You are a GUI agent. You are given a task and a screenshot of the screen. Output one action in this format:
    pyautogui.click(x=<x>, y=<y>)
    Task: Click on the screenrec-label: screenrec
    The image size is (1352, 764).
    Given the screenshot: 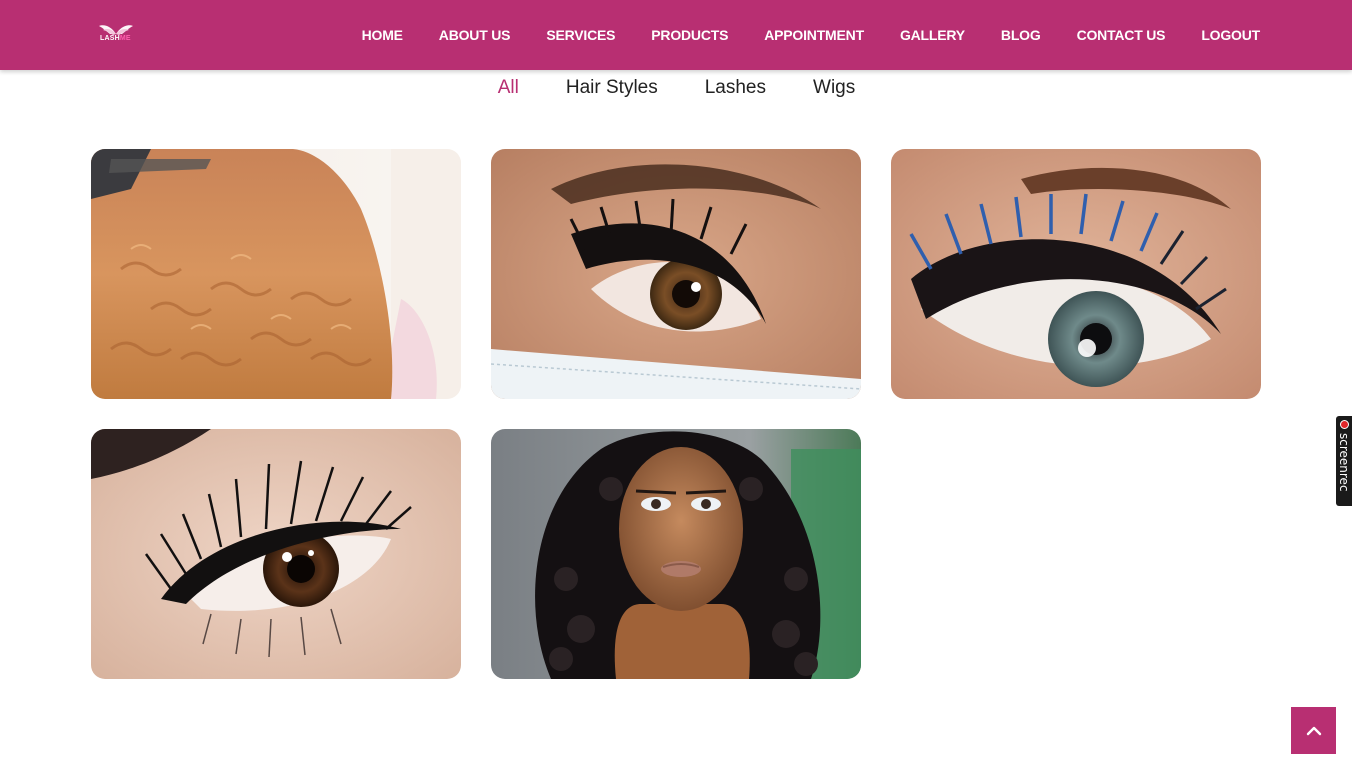 What is the action you would take?
    pyautogui.click(x=1344, y=462)
    